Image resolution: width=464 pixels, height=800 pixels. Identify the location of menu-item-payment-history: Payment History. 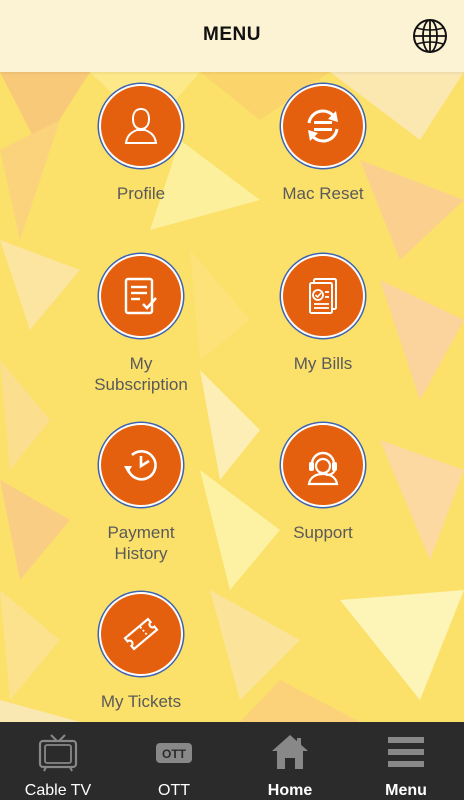
(141, 493).